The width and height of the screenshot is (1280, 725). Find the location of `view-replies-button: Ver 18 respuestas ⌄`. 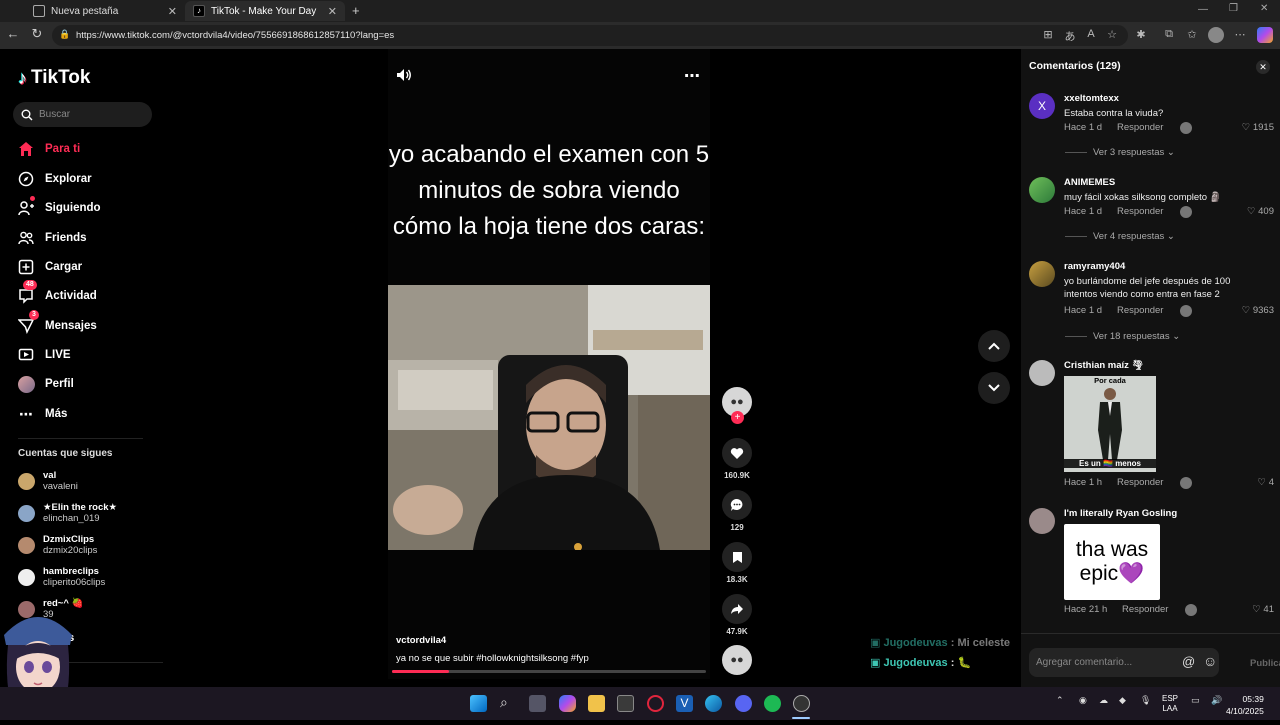

view-replies-button: Ver 18 respuestas ⌄ is located at coordinates (1122, 336).